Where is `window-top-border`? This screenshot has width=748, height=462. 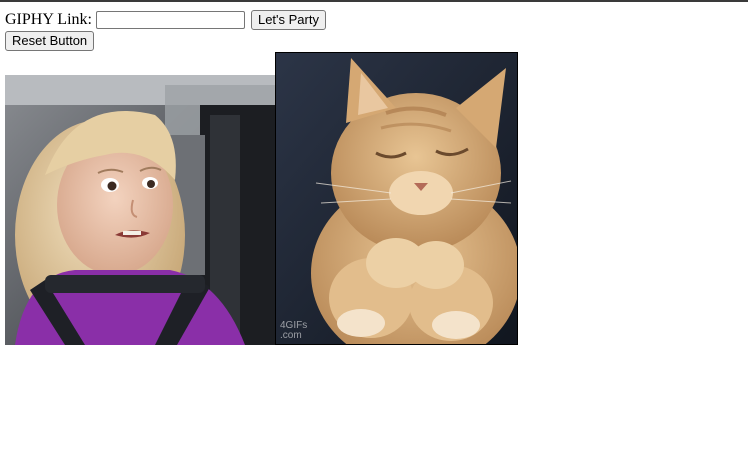 window-top-border is located at coordinates (374, 1).